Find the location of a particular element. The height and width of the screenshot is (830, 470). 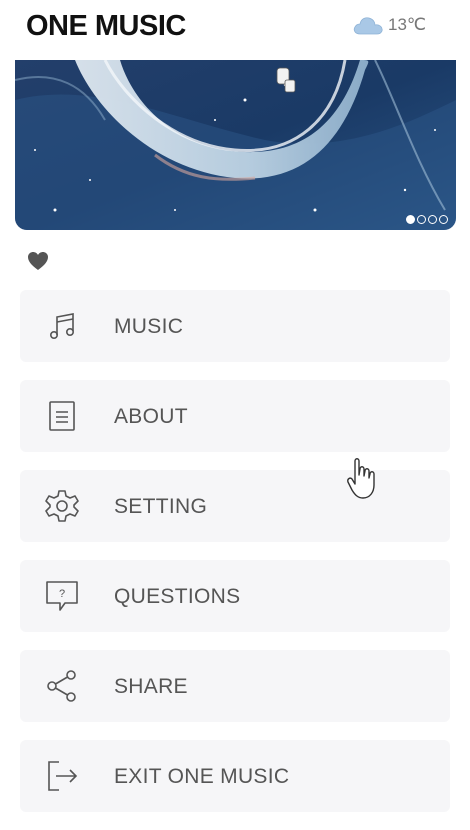

menu-item-exit: EXIT ONE MUSIC is located at coordinates (235, 776).